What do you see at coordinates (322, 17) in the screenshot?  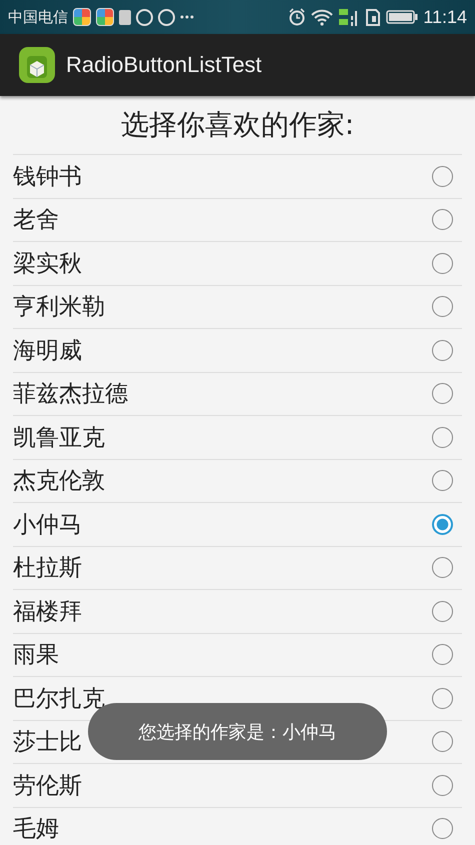 I see `wifi-icon` at bounding box center [322, 17].